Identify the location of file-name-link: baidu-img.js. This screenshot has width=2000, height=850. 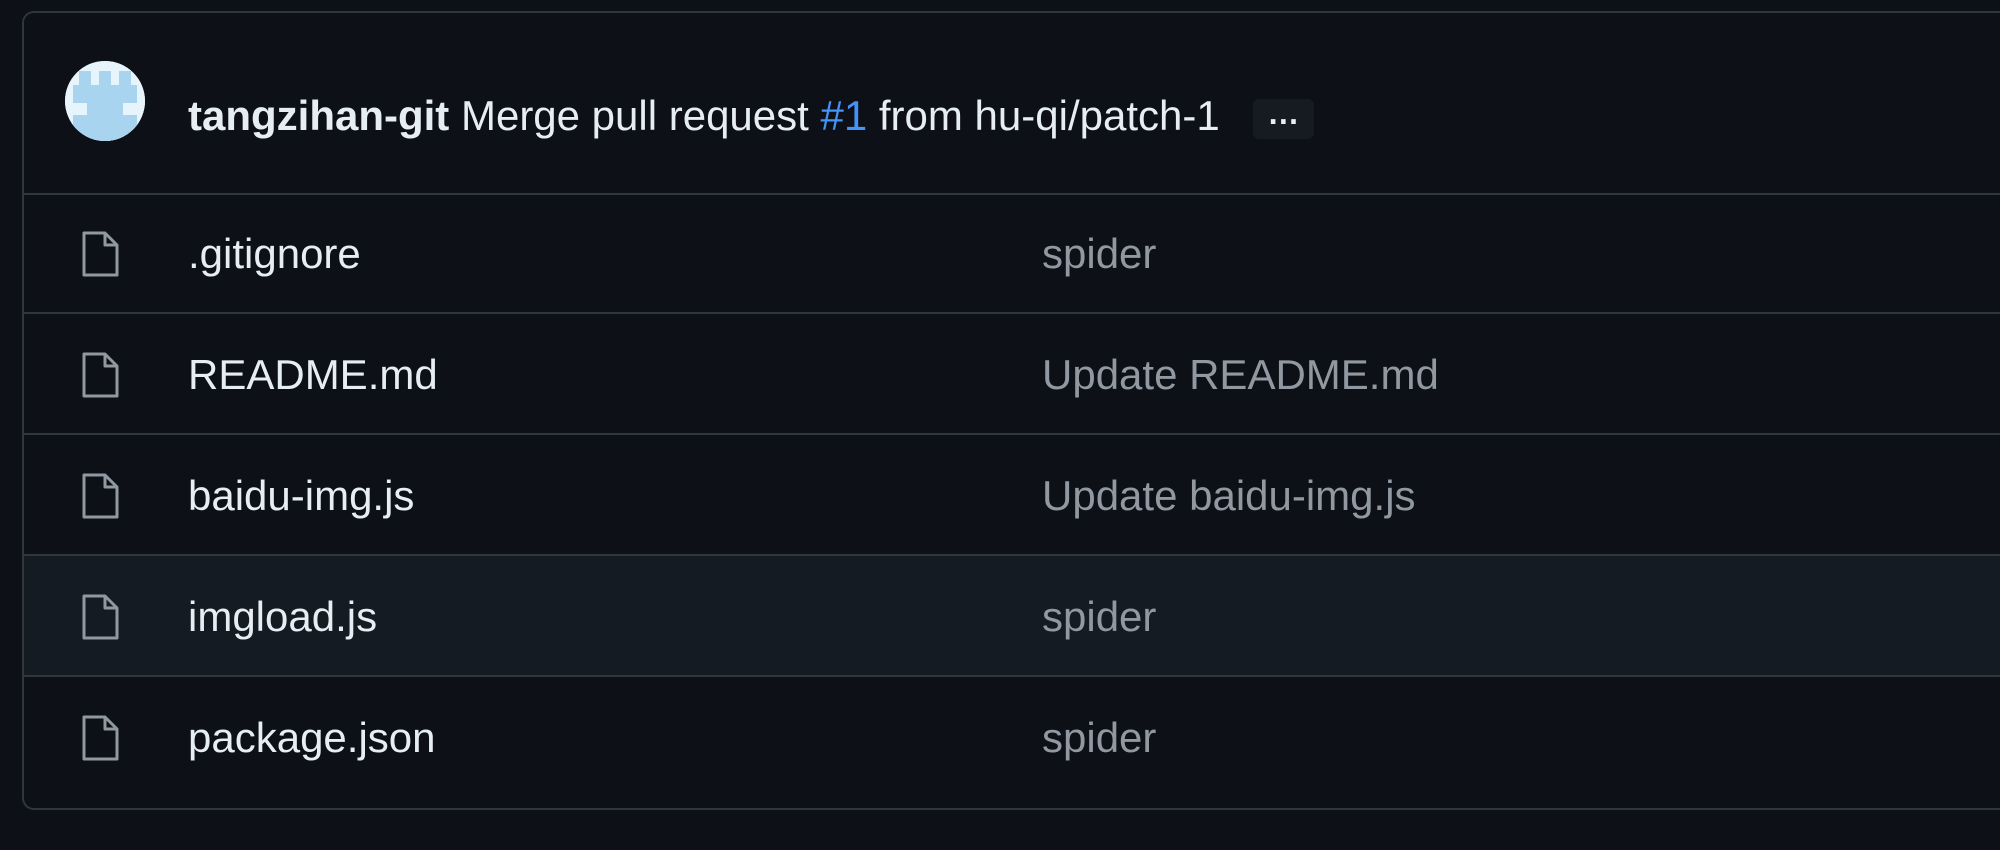
(301, 495).